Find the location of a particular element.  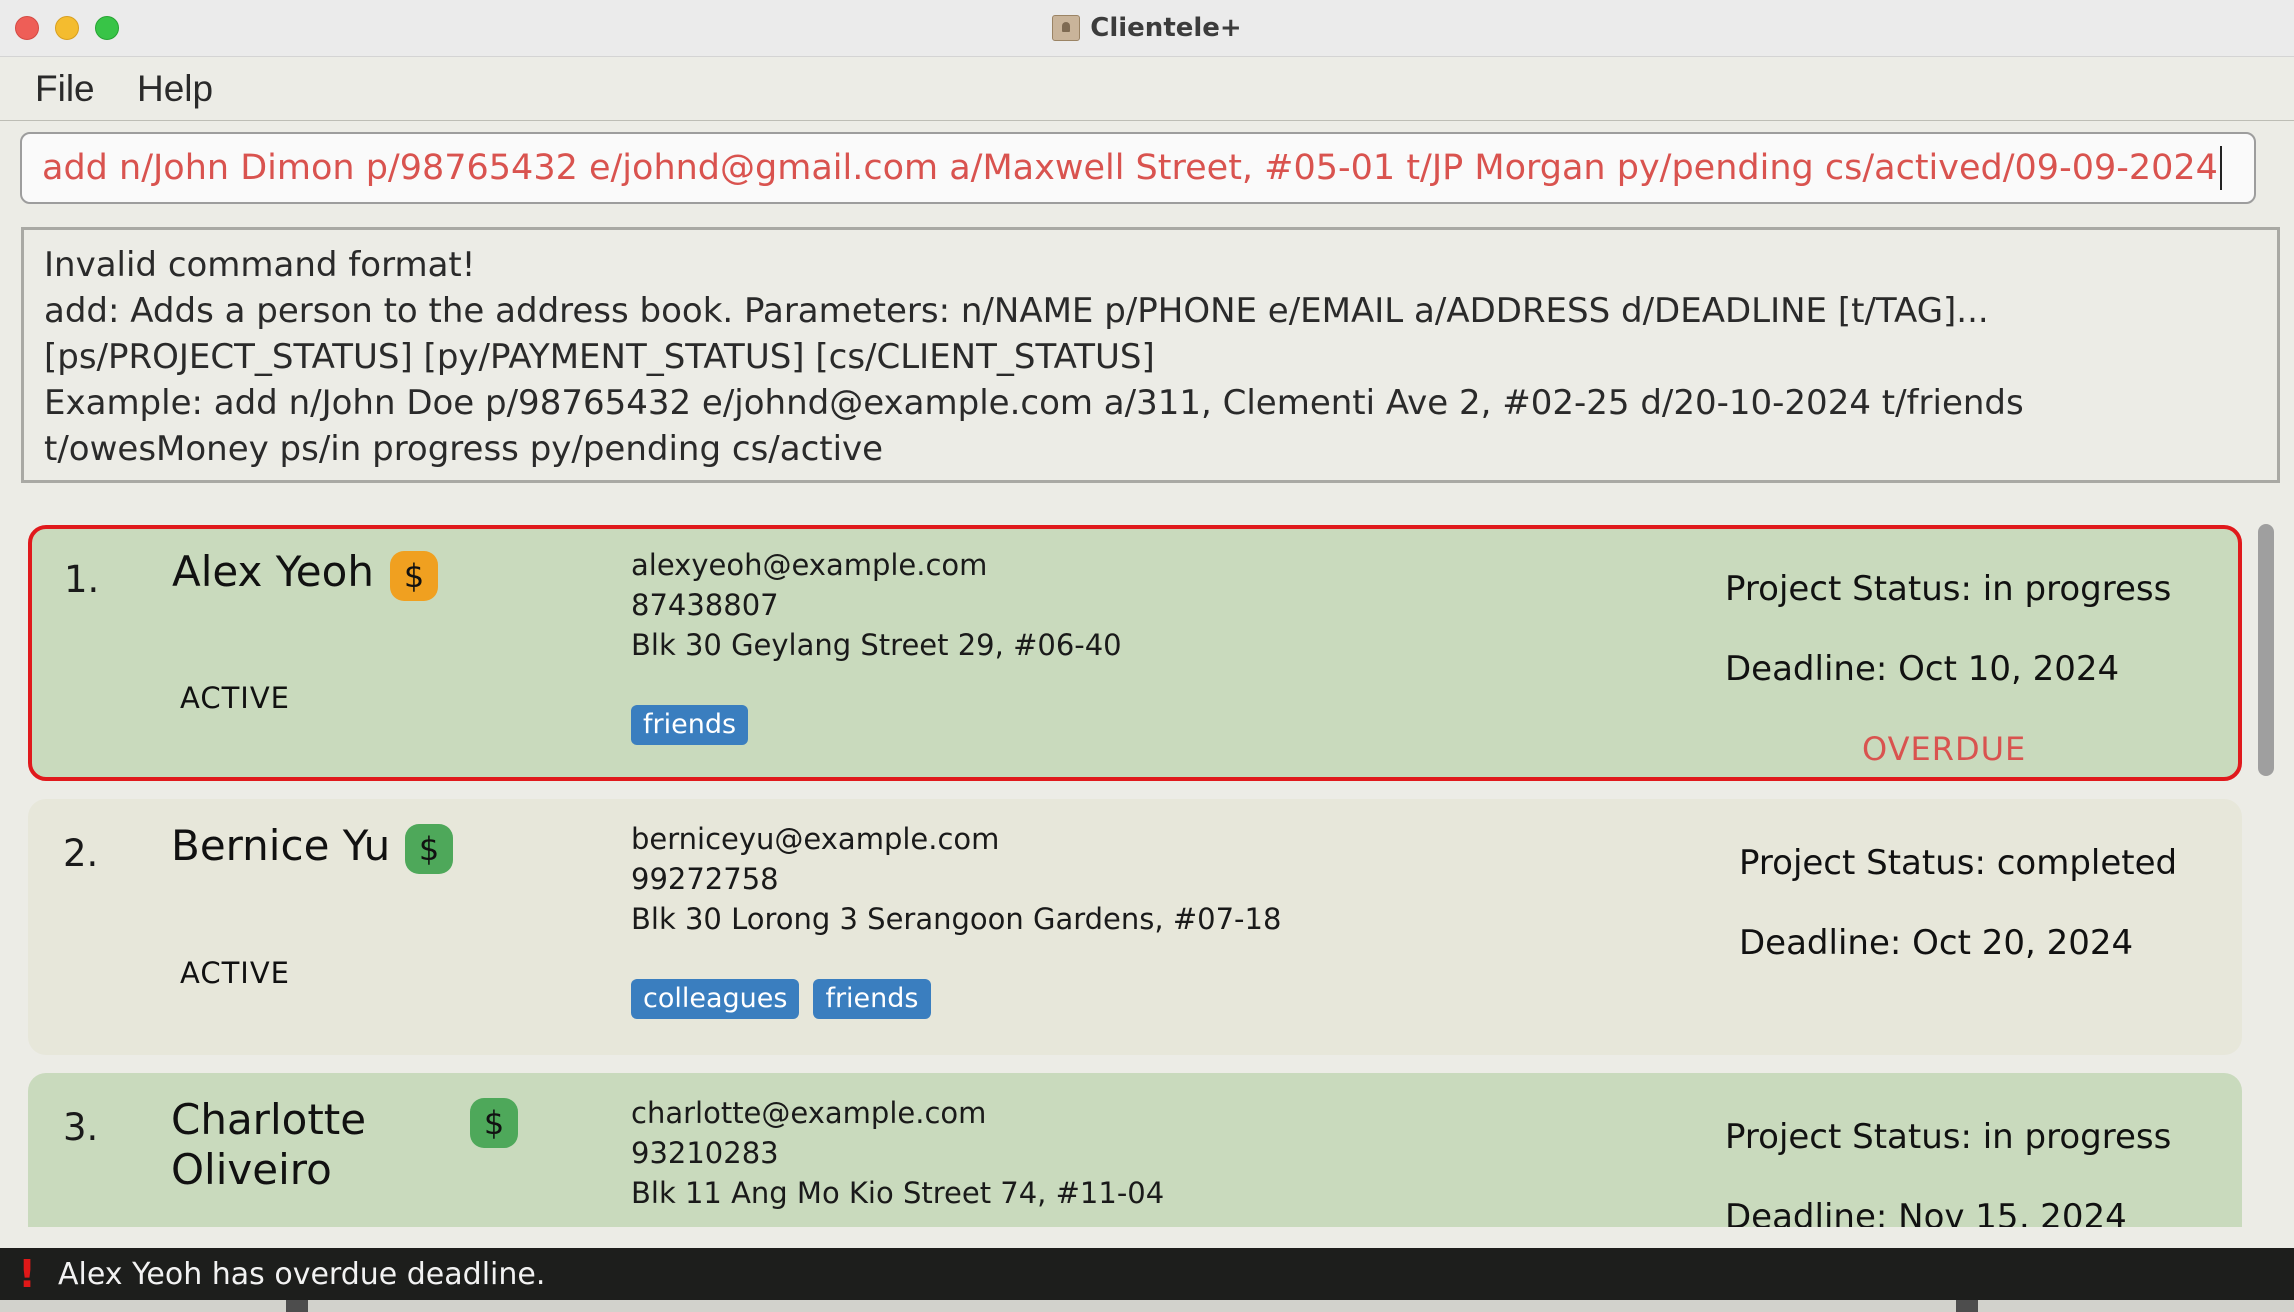

menu-file: File is located at coordinates (65, 88).